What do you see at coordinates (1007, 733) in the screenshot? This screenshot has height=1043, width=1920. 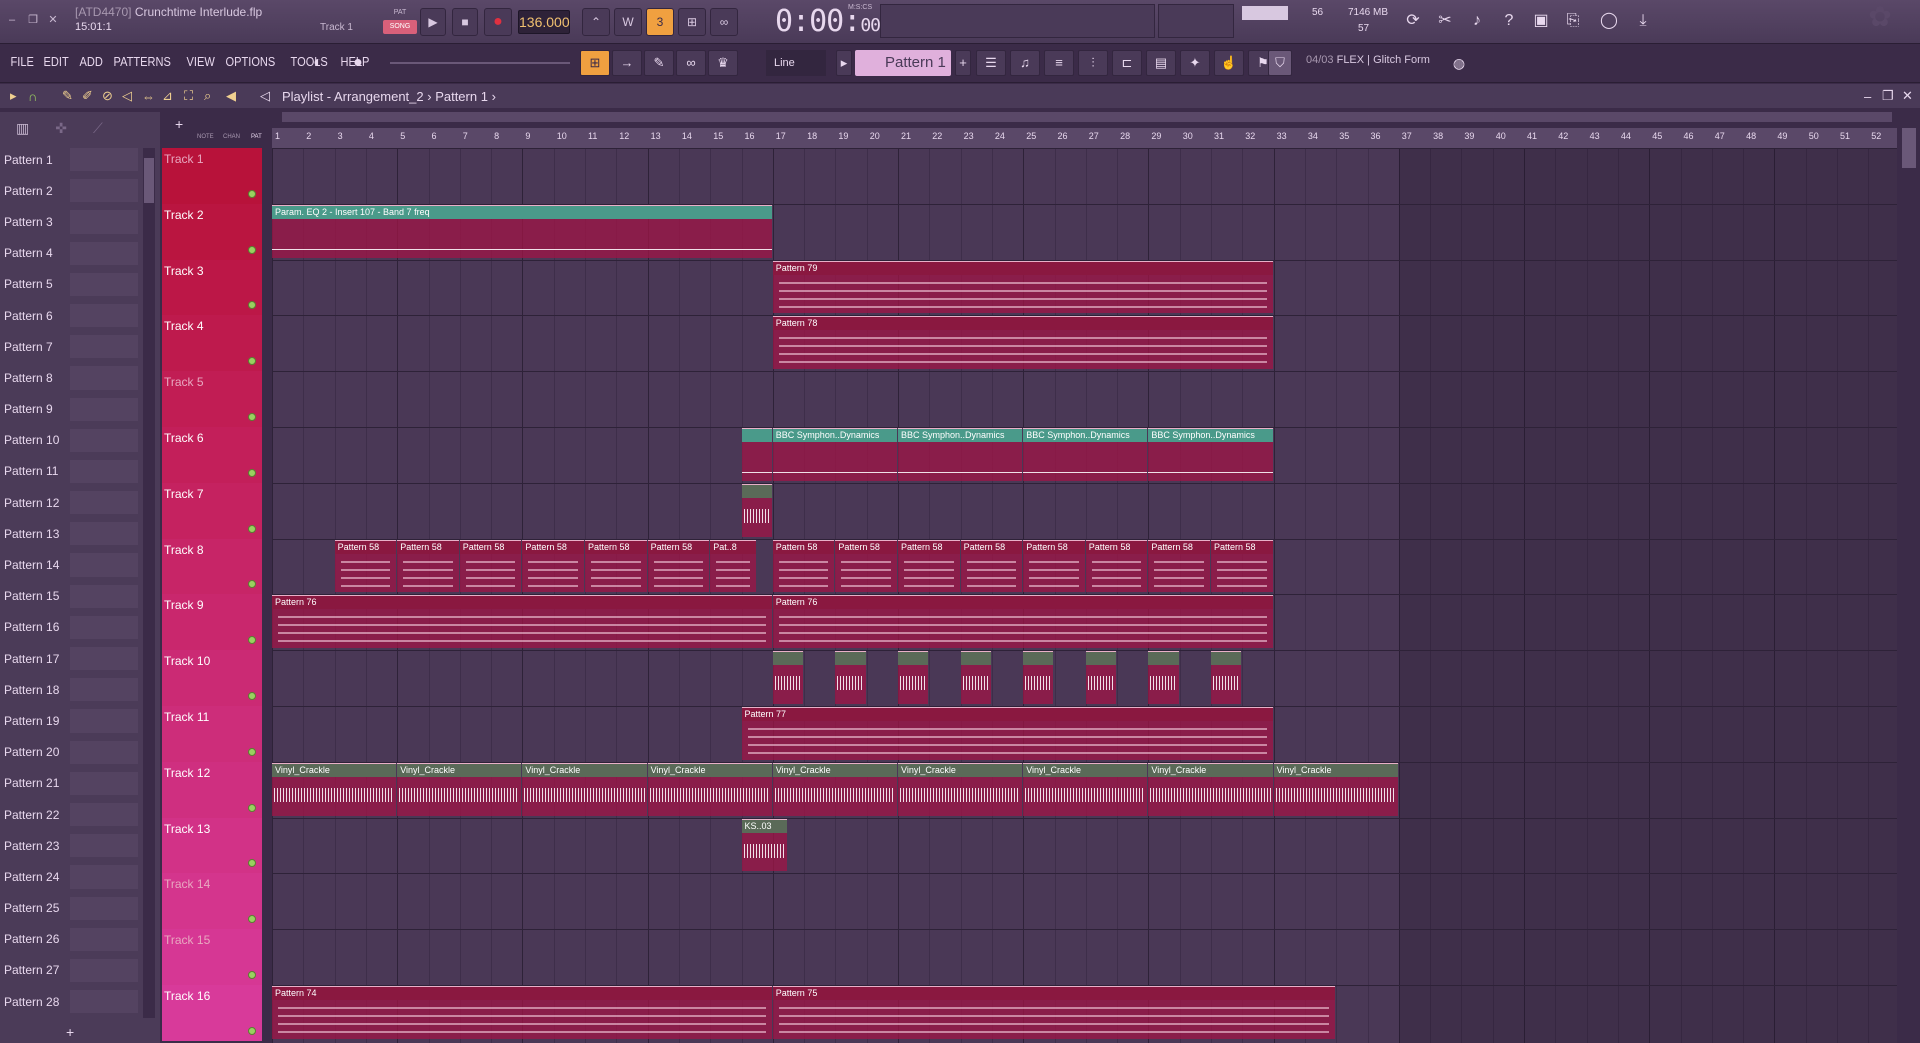 I see `playlist-clip: Pattern 77` at bounding box center [1007, 733].